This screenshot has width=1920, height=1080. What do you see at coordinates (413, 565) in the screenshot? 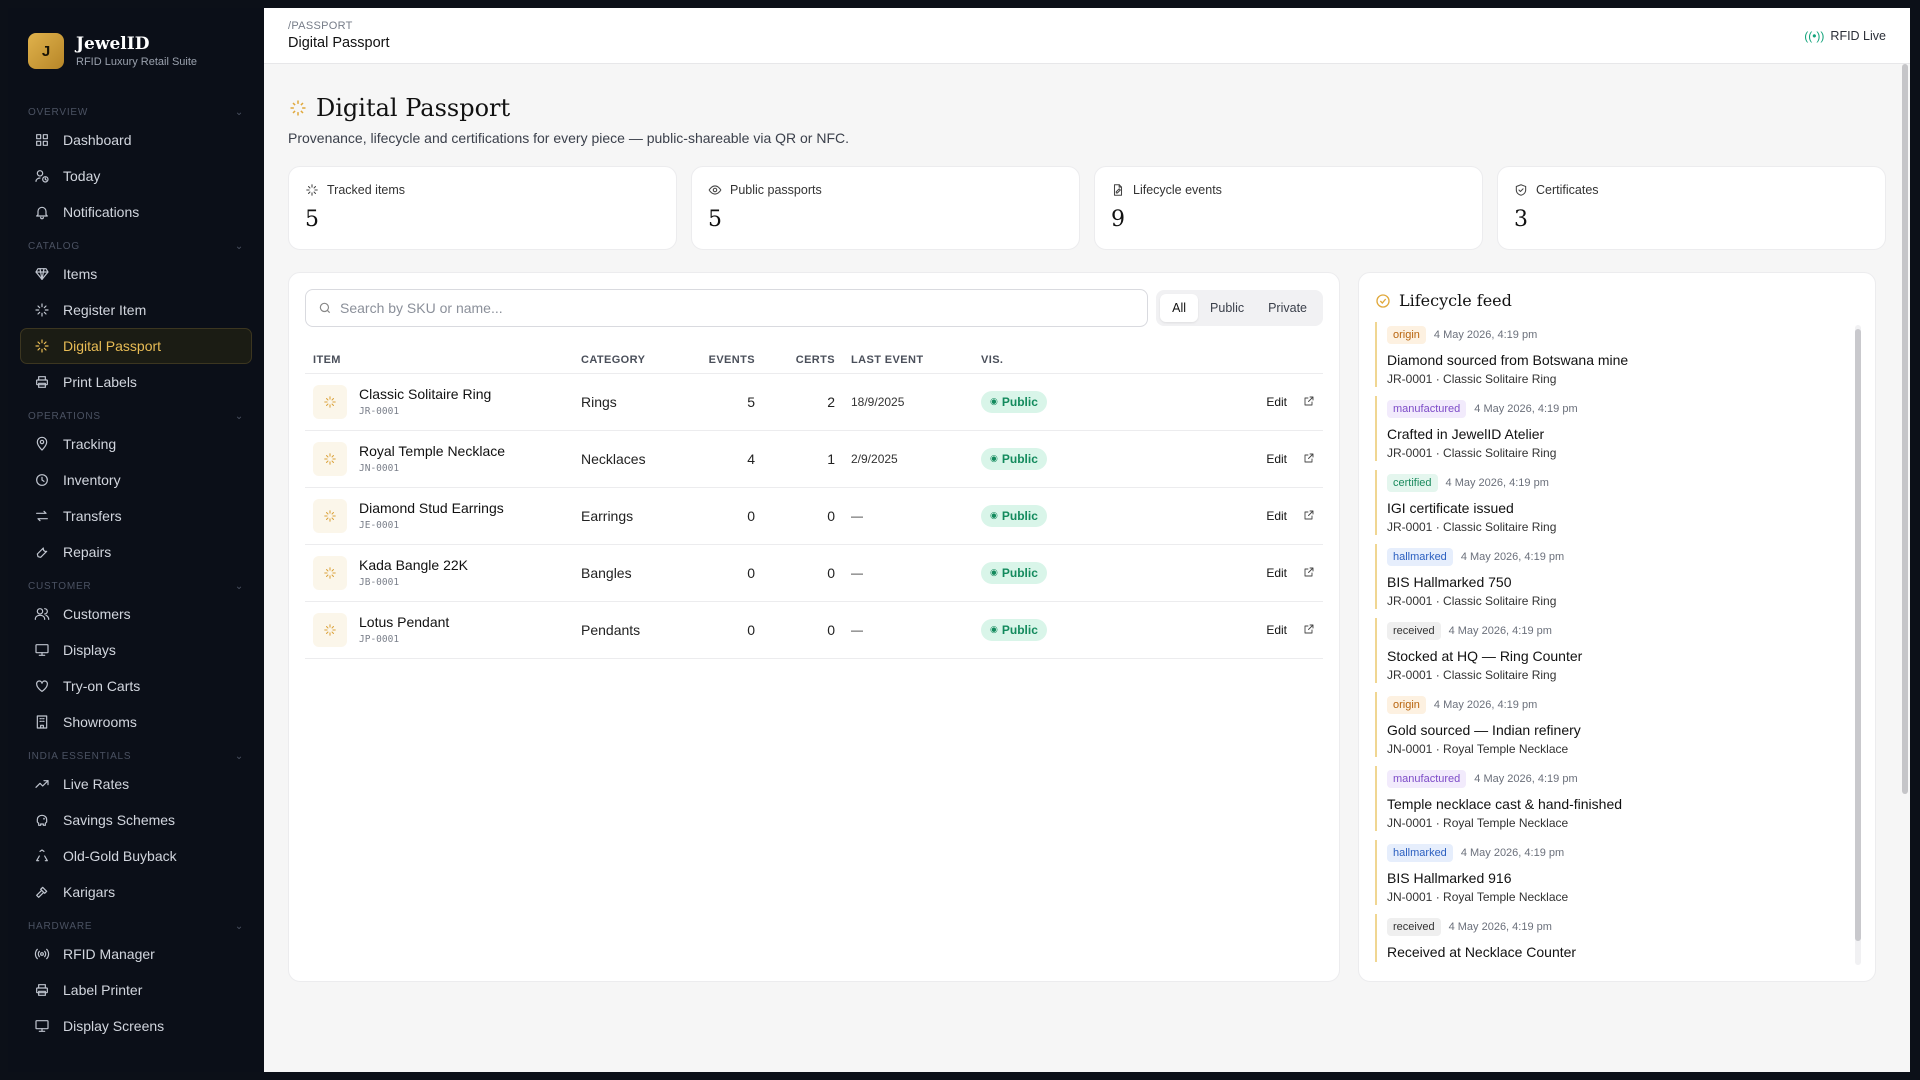
I see `item-name: Kada Bangle 22K` at bounding box center [413, 565].